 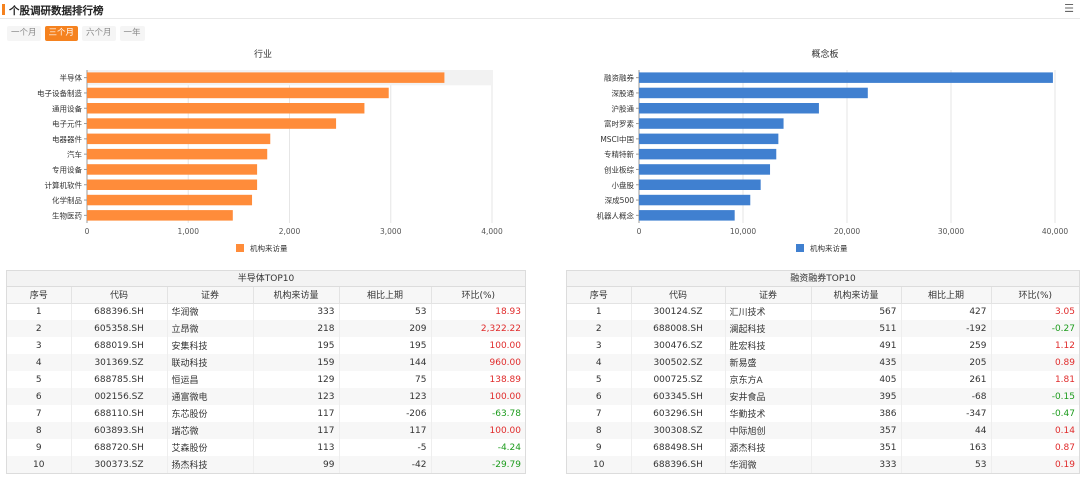 I want to click on concept-category-label: 深成500, so click(x=620, y=200).